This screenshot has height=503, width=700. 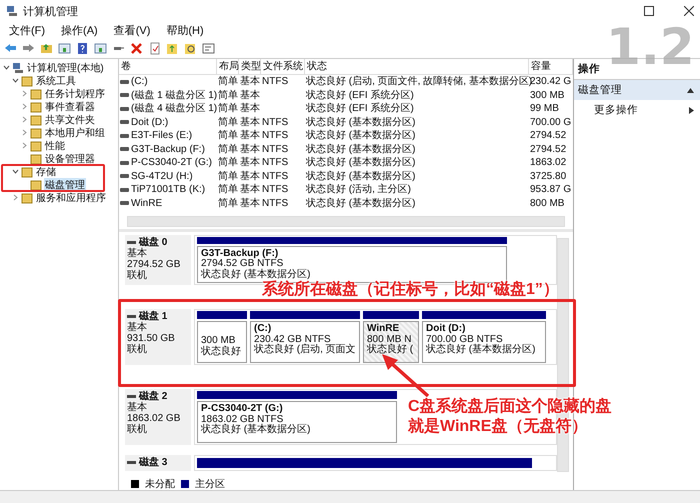 What do you see at coordinates (12, 11) in the screenshot?
I see `computer-icon` at bounding box center [12, 11].